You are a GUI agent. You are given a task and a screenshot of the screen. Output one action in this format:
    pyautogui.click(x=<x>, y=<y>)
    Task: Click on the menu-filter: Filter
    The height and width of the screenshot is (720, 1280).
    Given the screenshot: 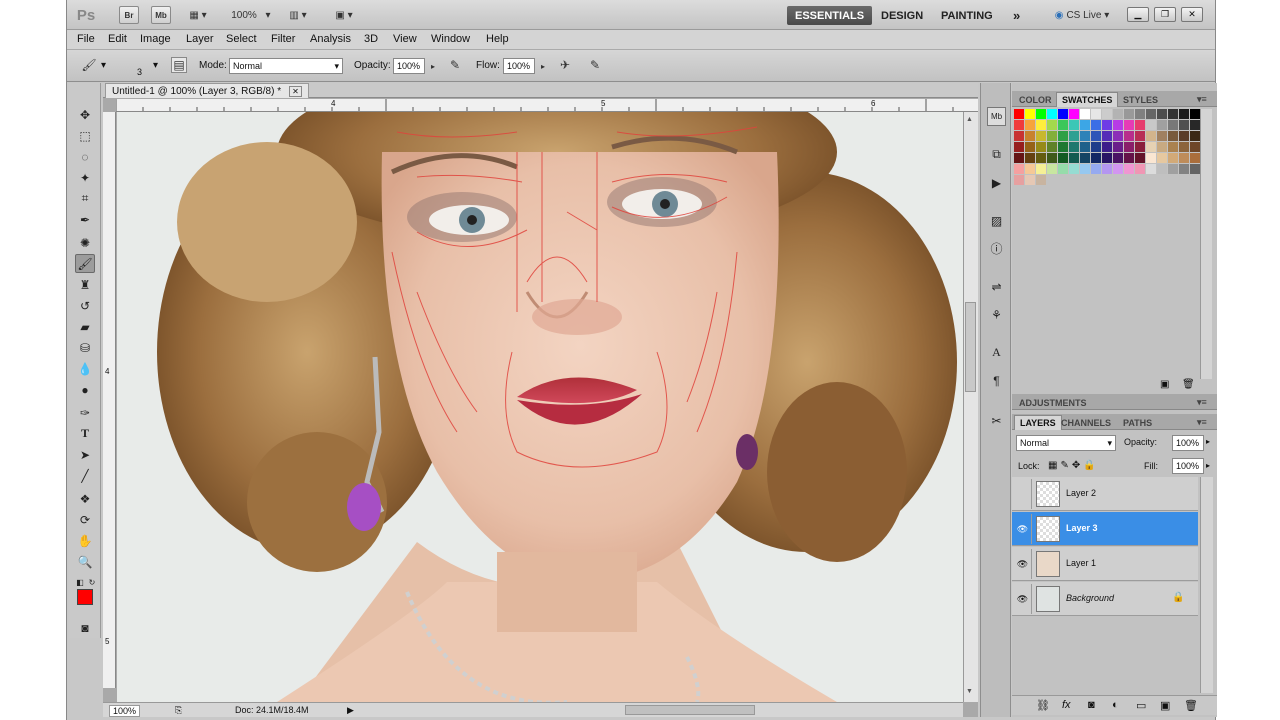 What is the action you would take?
    pyautogui.click(x=283, y=39)
    